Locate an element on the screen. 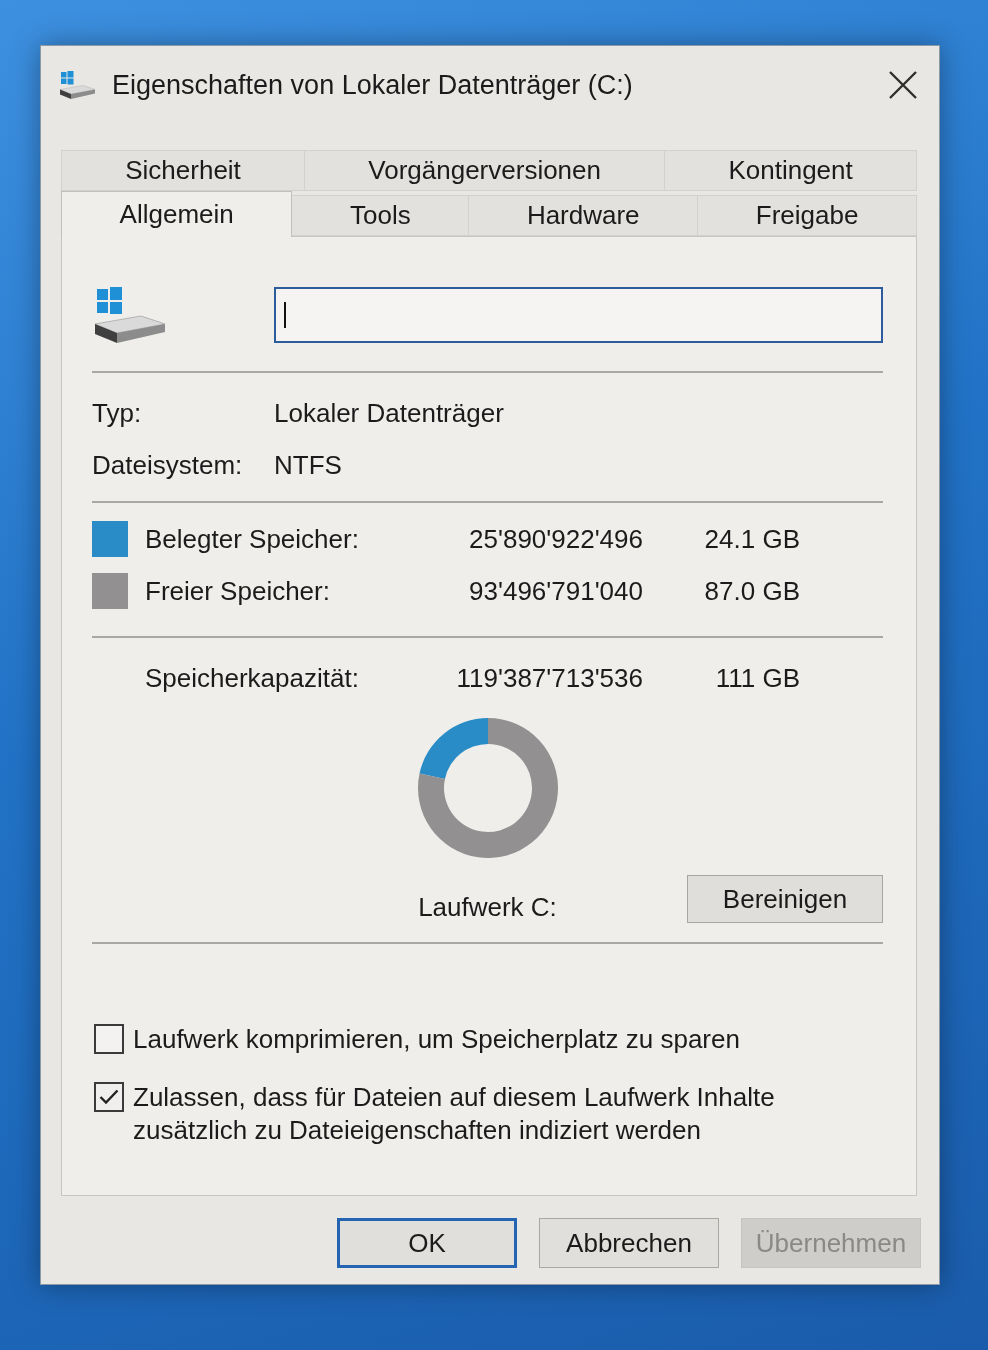  window-title: Eigenschaften von Lokaler Datenträger (C:) is located at coordinates (373, 85).